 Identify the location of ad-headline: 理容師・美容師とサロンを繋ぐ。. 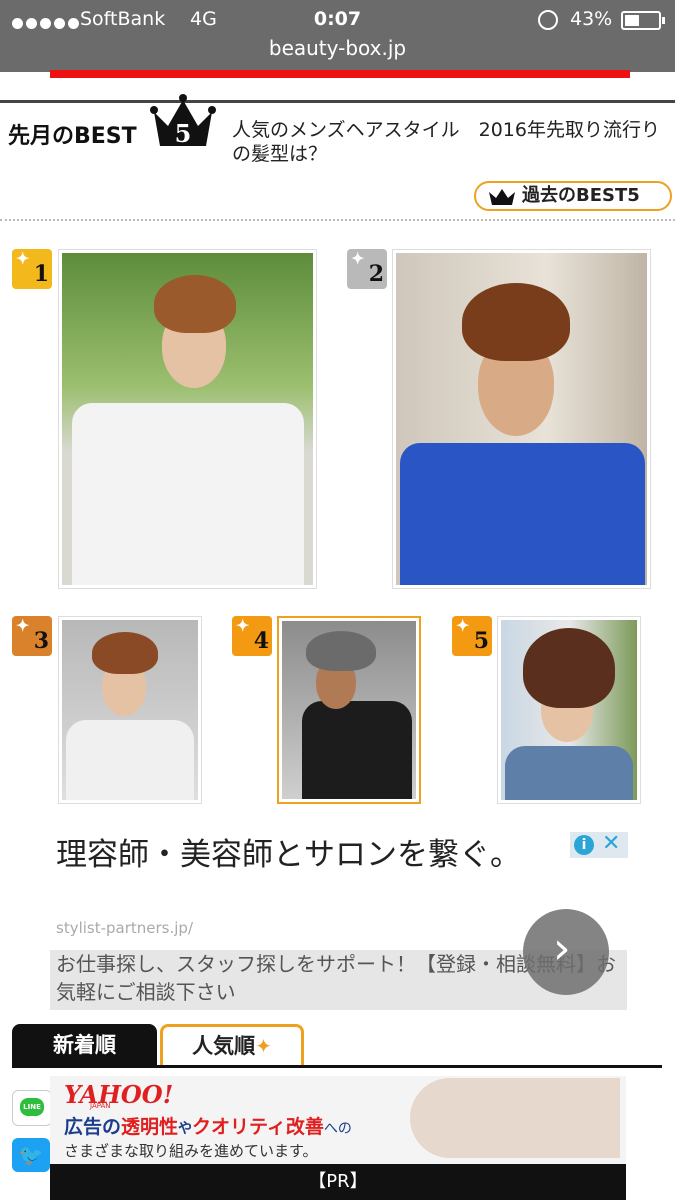
(306, 855).